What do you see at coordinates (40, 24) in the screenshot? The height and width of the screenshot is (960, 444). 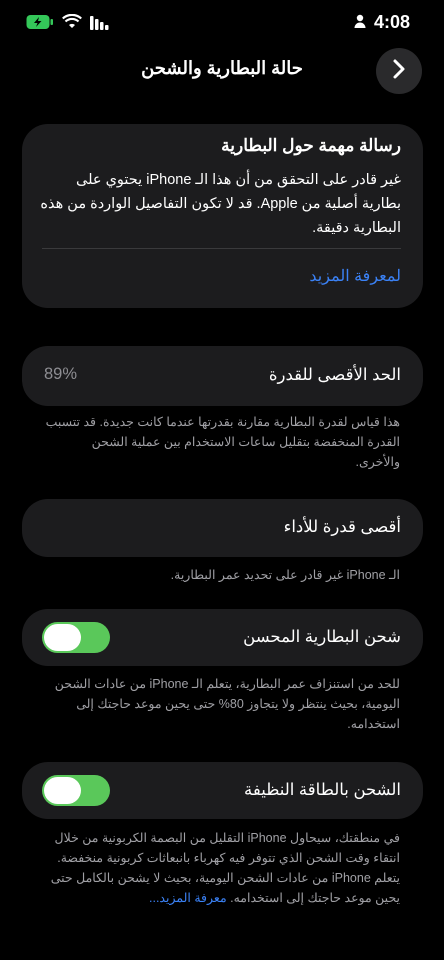 I see `battery-charging-icon` at bounding box center [40, 24].